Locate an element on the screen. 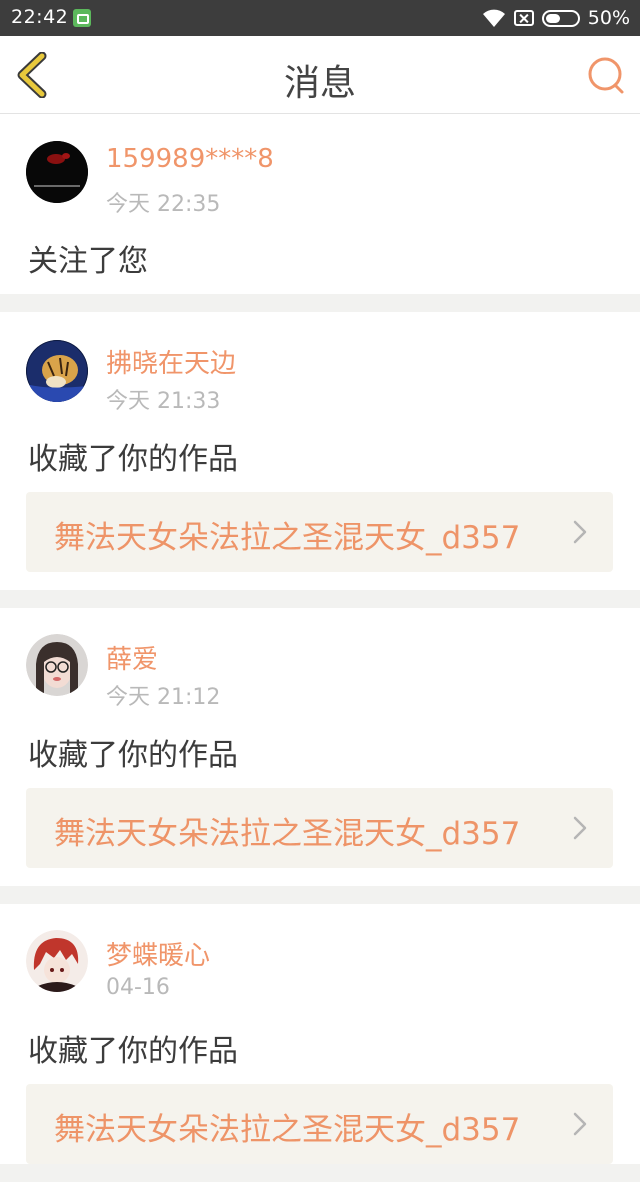 This screenshot has width=640, height=1182. username: 梦蝶暖心 is located at coordinates (158, 953).